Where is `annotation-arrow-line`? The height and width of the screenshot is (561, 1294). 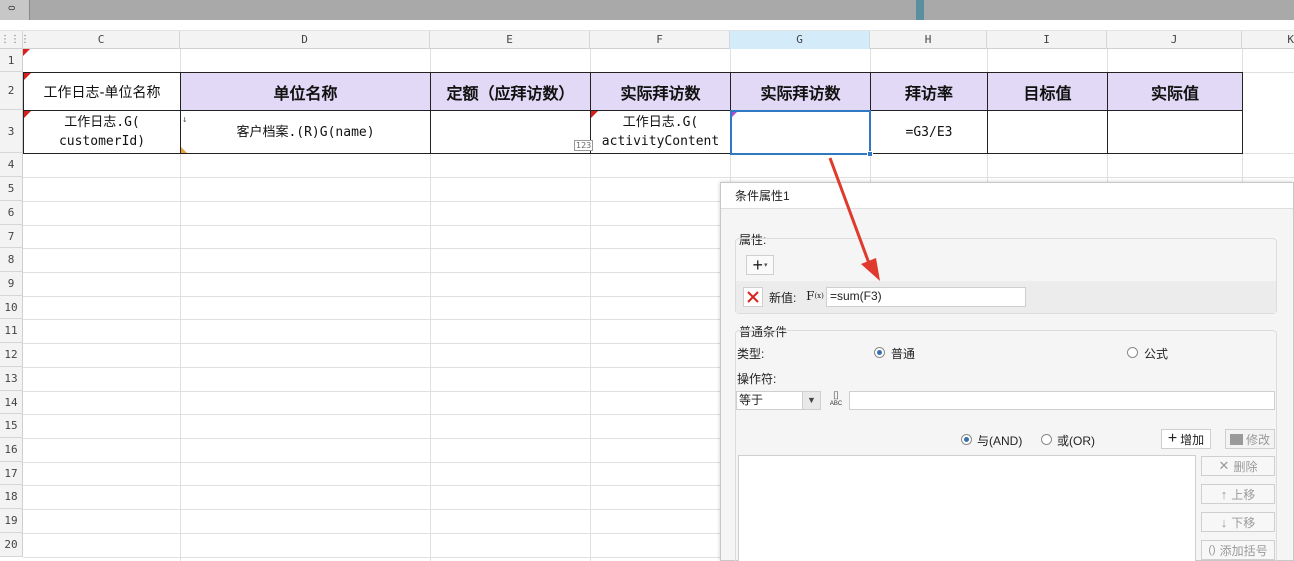
annotation-arrow-line is located at coordinates (850, 212).